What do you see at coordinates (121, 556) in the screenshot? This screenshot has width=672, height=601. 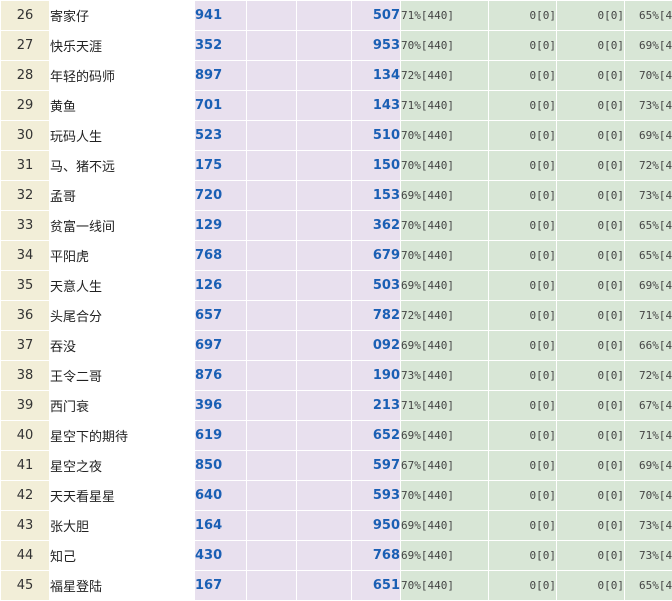 I see `name-cell: 知己` at bounding box center [121, 556].